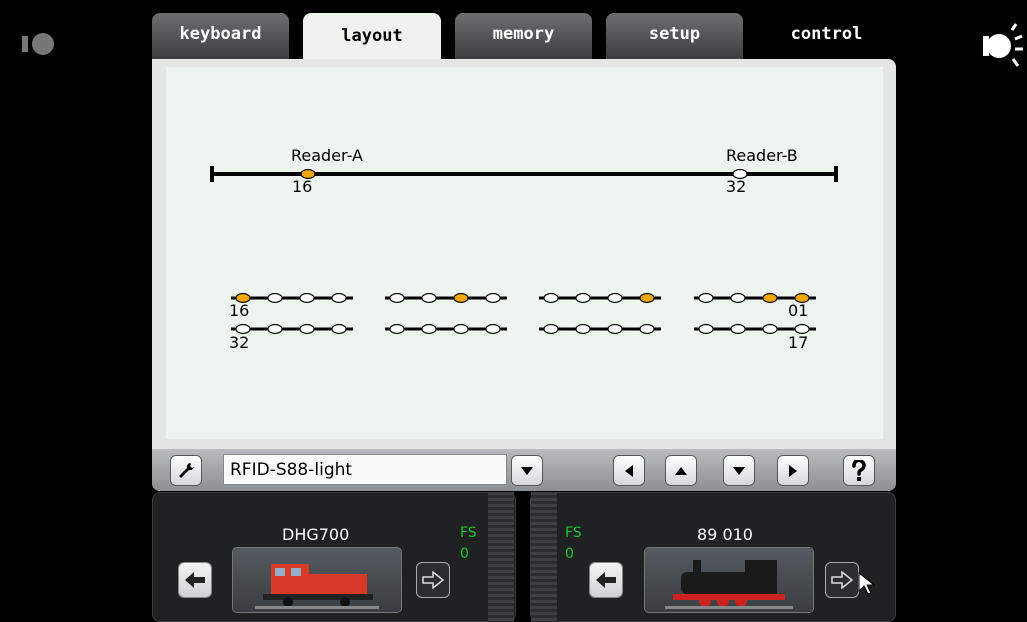 This screenshot has height=622, width=1027. I want to click on scroll-right-button, so click(793, 470).